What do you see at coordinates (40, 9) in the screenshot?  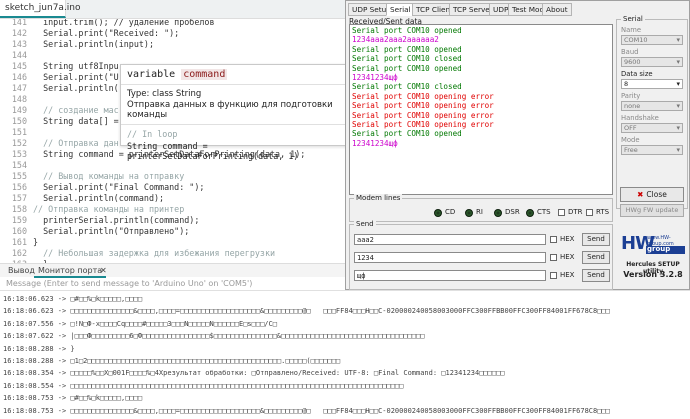 I see `file-tab: sketch_jun7a.ino` at bounding box center [40, 9].